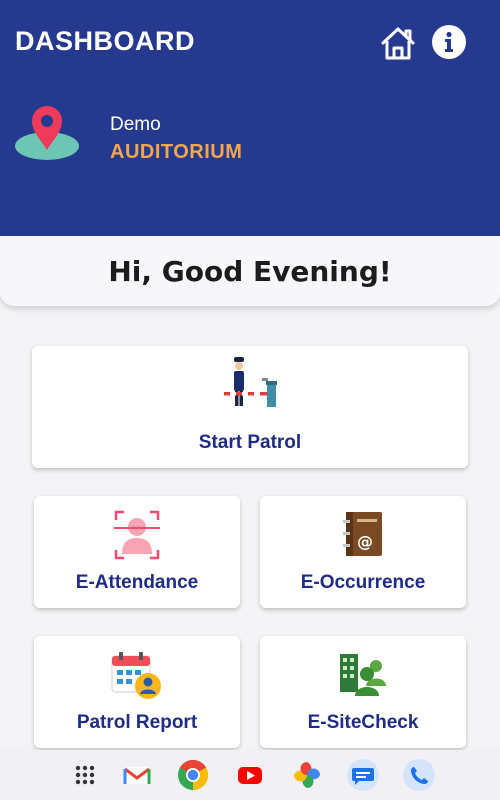 The width and height of the screenshot is (500, 800). Describe the element at coordinates (363, 675) in the screenshot. I see `building-users-icon` at that location.